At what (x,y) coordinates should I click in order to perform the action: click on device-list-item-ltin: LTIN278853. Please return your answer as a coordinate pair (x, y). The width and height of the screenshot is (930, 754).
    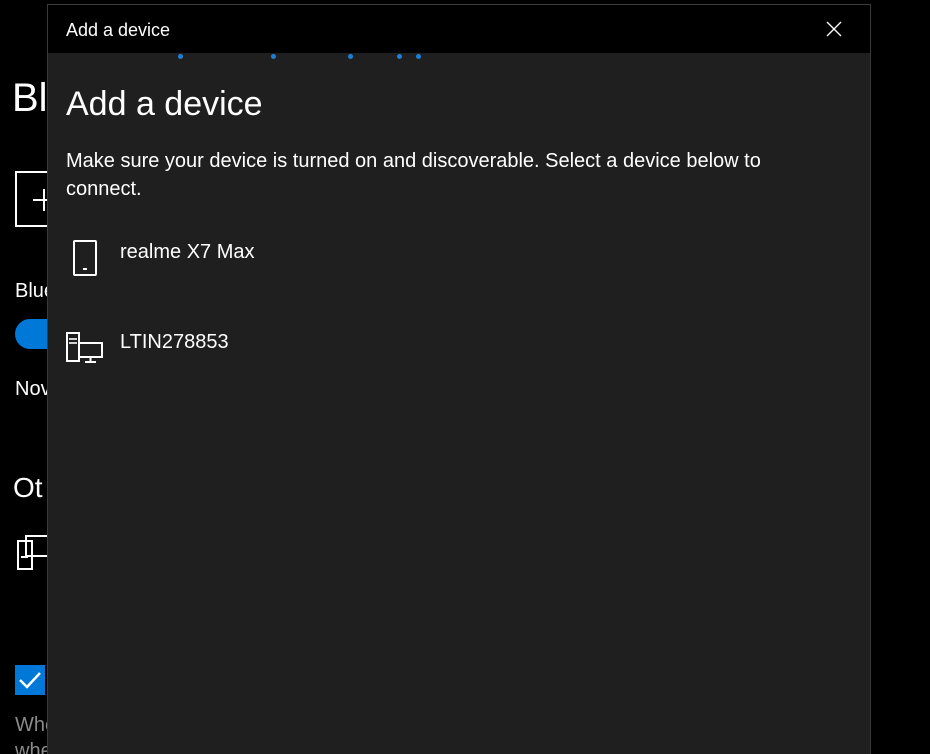
    Looking at the image, I should click on (459, 356).